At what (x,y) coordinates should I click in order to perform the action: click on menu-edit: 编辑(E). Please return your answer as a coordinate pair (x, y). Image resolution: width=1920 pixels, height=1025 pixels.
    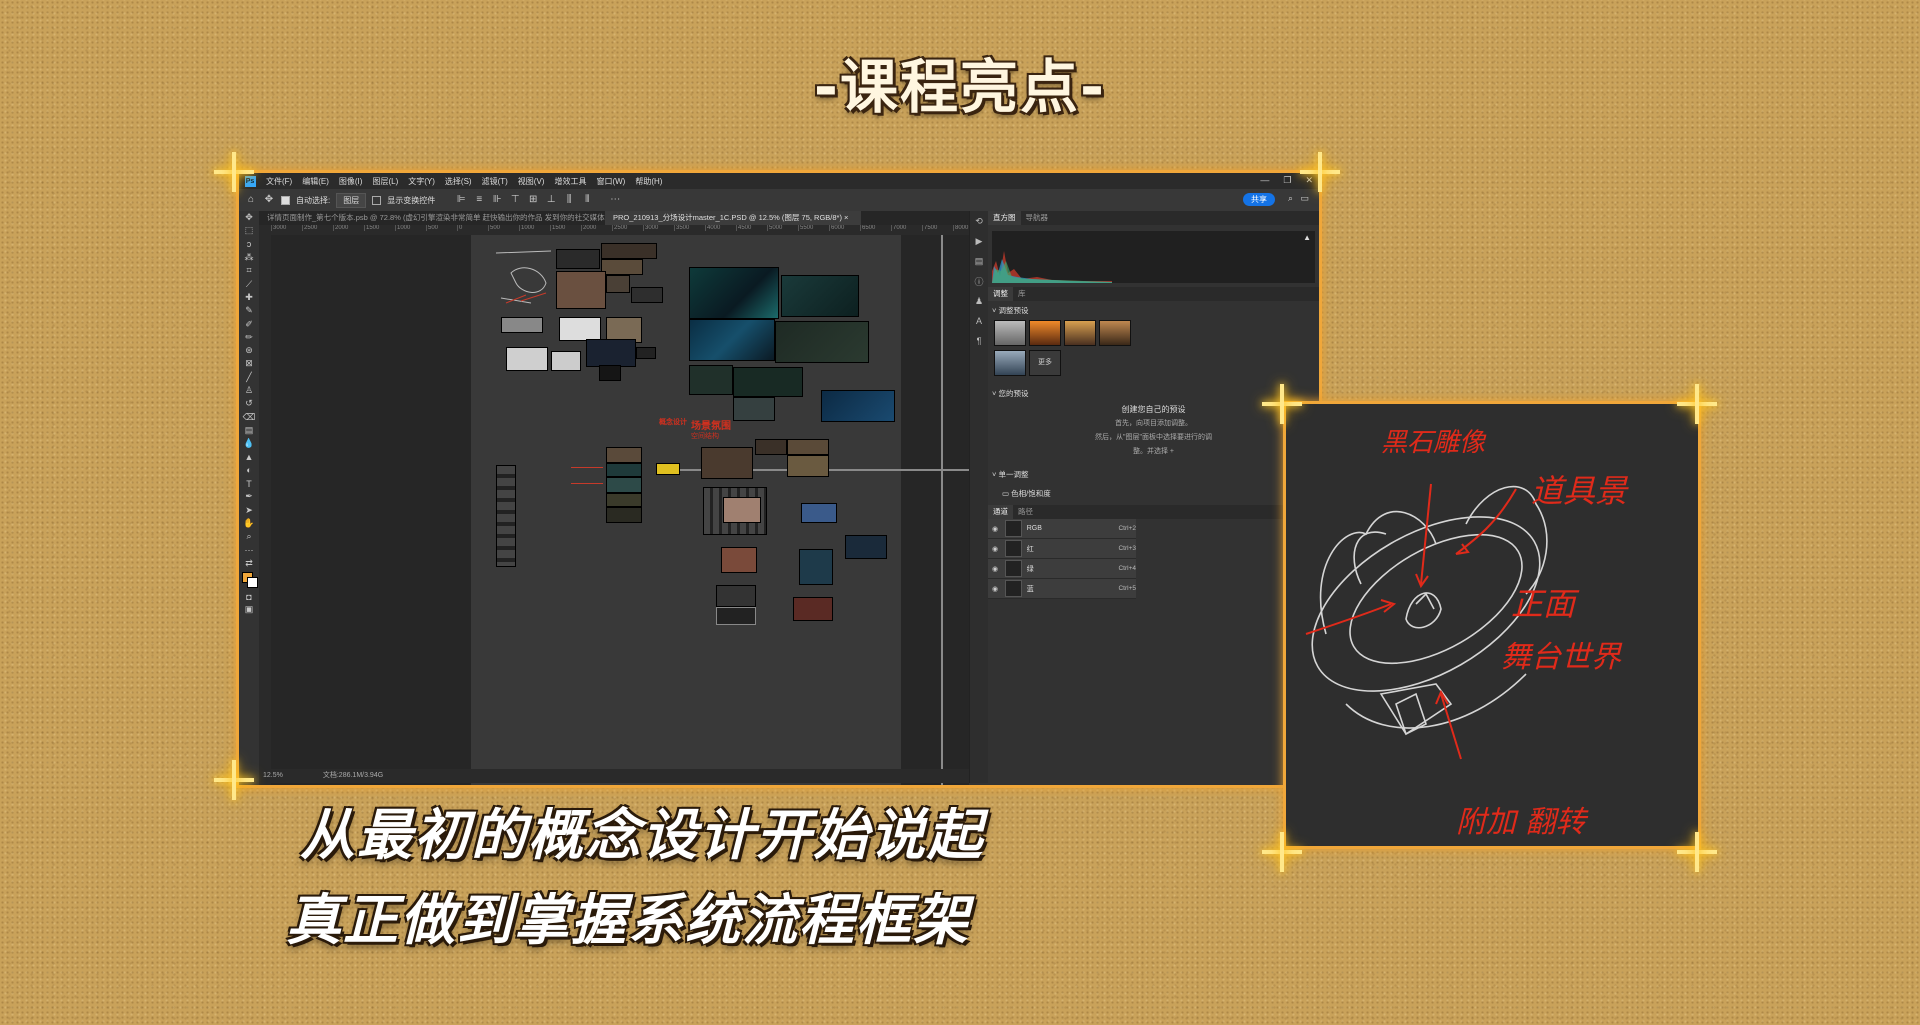
    Looking at the image, I should click on (315, 181).